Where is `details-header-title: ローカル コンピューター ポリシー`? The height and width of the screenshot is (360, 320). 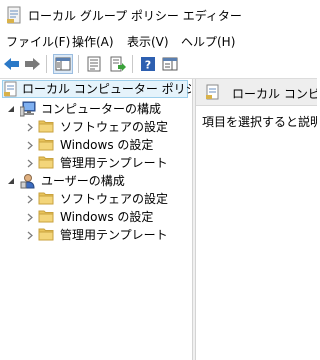
details-header-title: ローカル コンピューター ポリシー is located at coordinates (274, 94).